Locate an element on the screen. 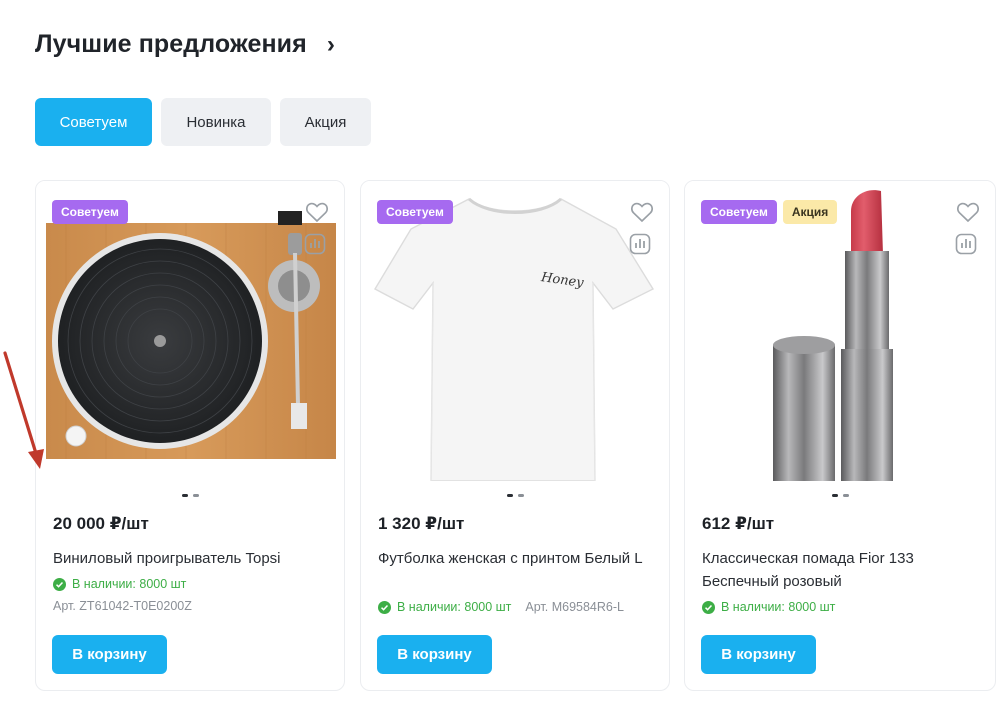  tshirt-image is located at coordinates (515, 331).